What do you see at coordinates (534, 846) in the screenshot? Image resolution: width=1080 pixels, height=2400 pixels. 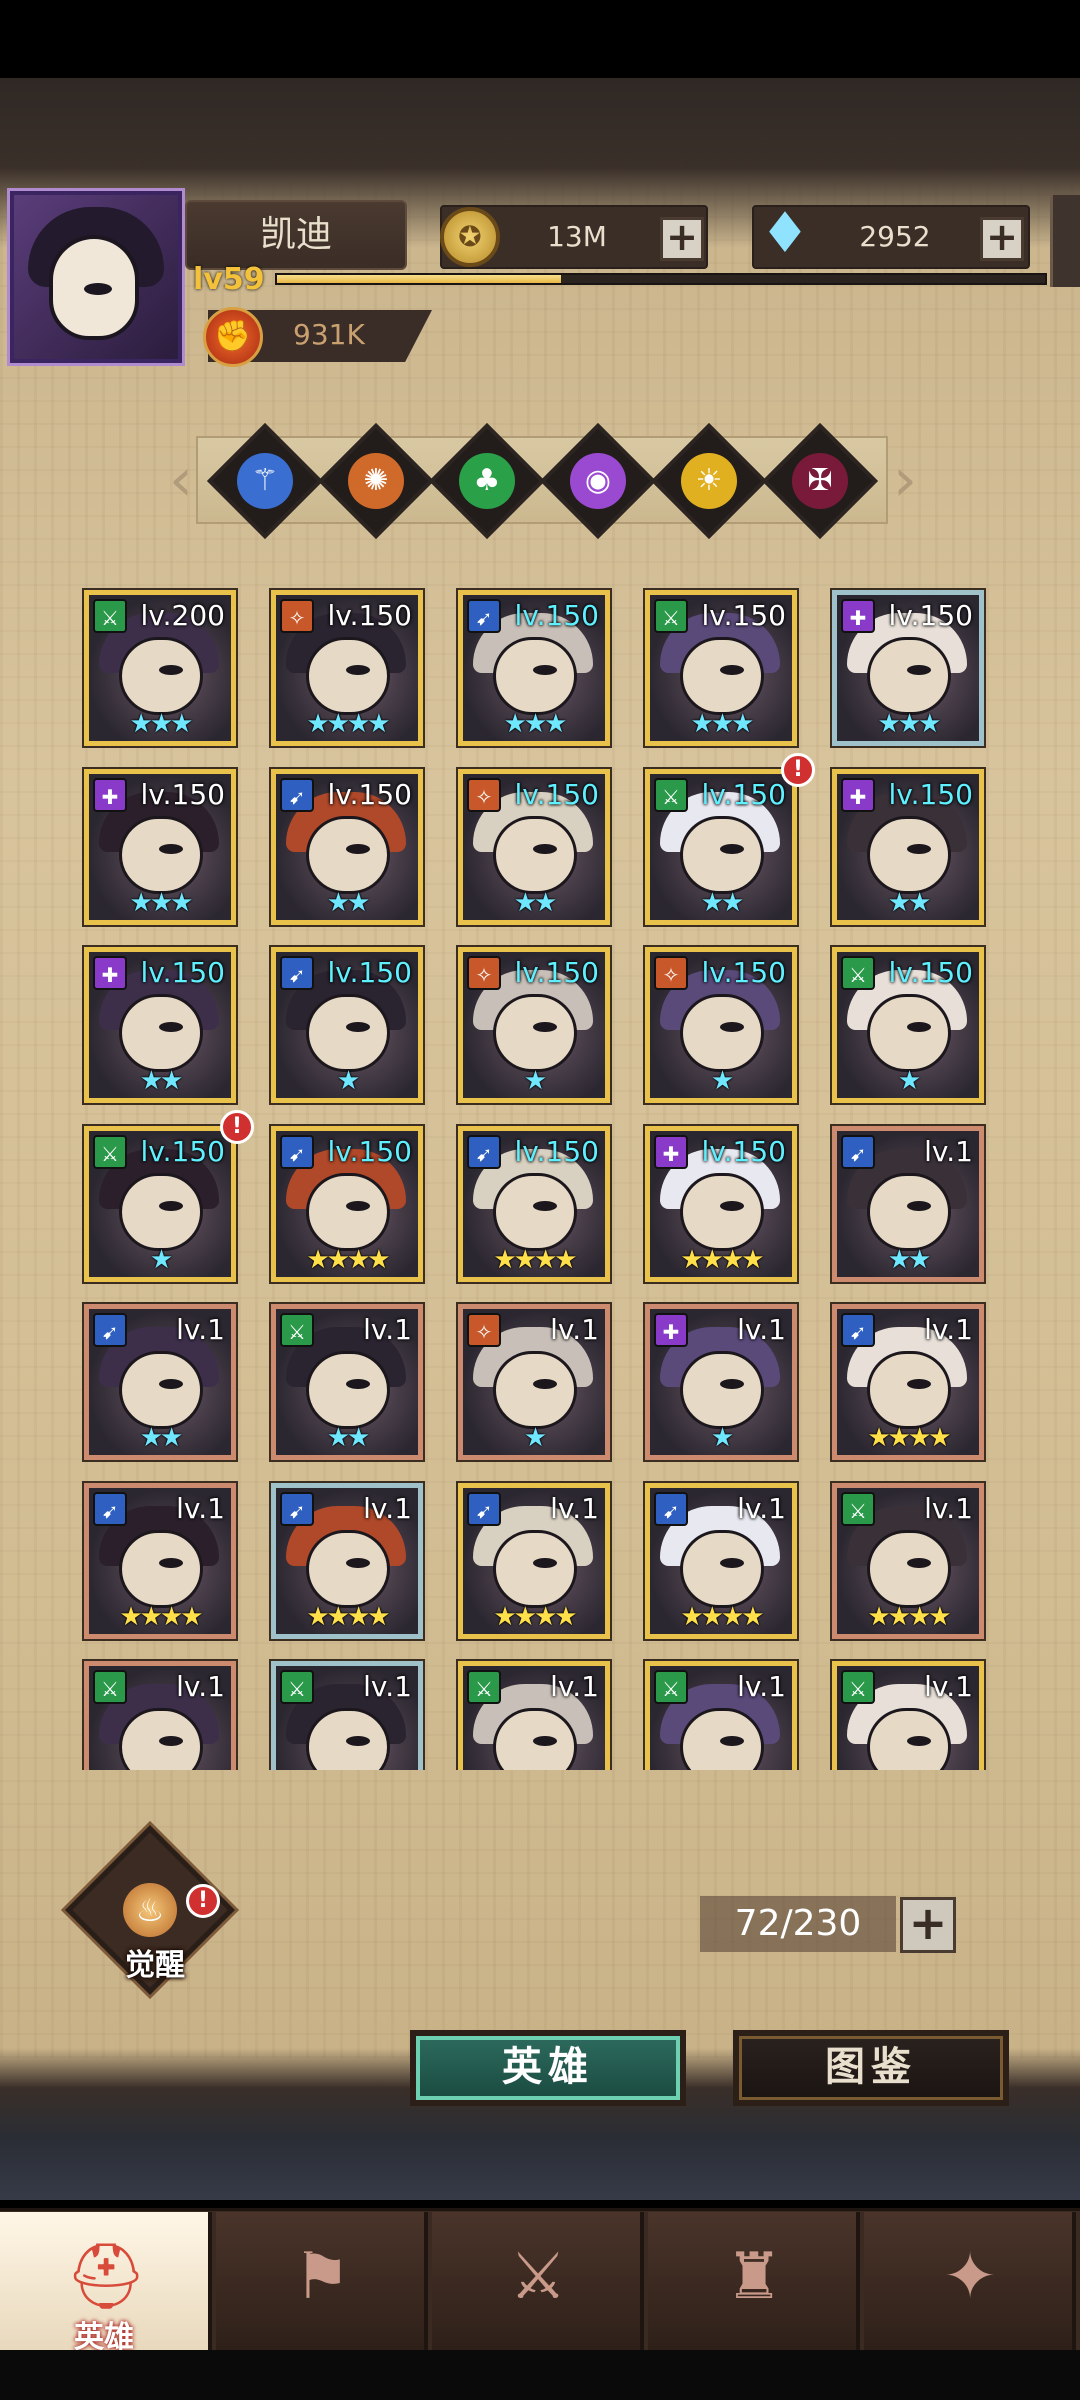 I see `hero-card: ✧ lv.150 ★★` at bounding box center [534, 846].